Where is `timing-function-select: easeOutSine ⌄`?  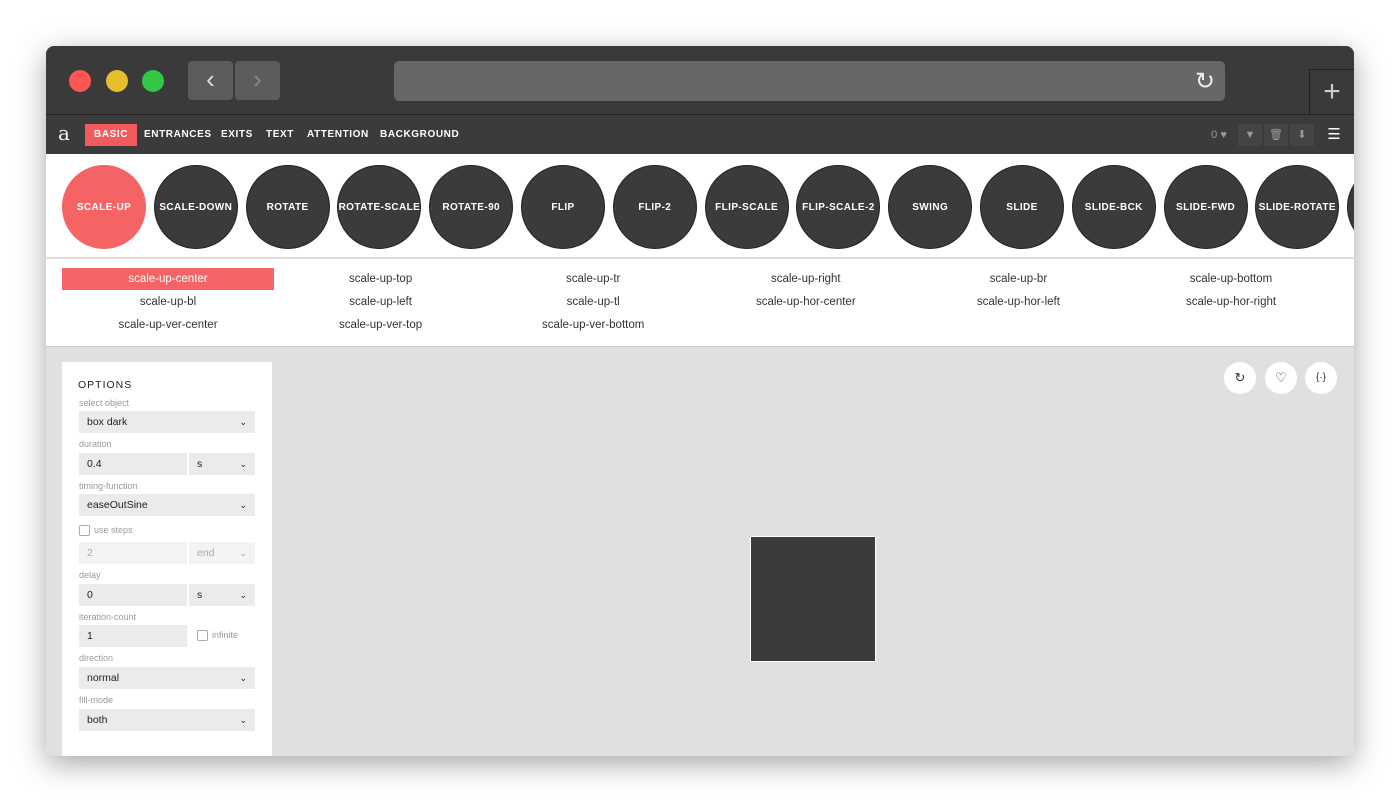 timing-function-select: easeOutSine ⌄ is located at coordinates (167, 505).